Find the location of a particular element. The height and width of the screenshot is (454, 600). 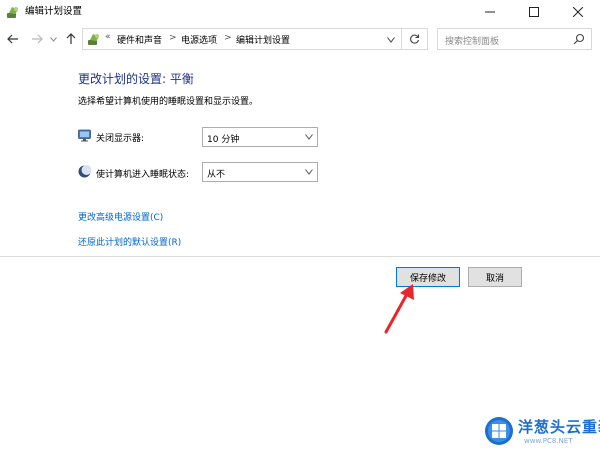

control-panel-icon is located at coordinates (93, 39).